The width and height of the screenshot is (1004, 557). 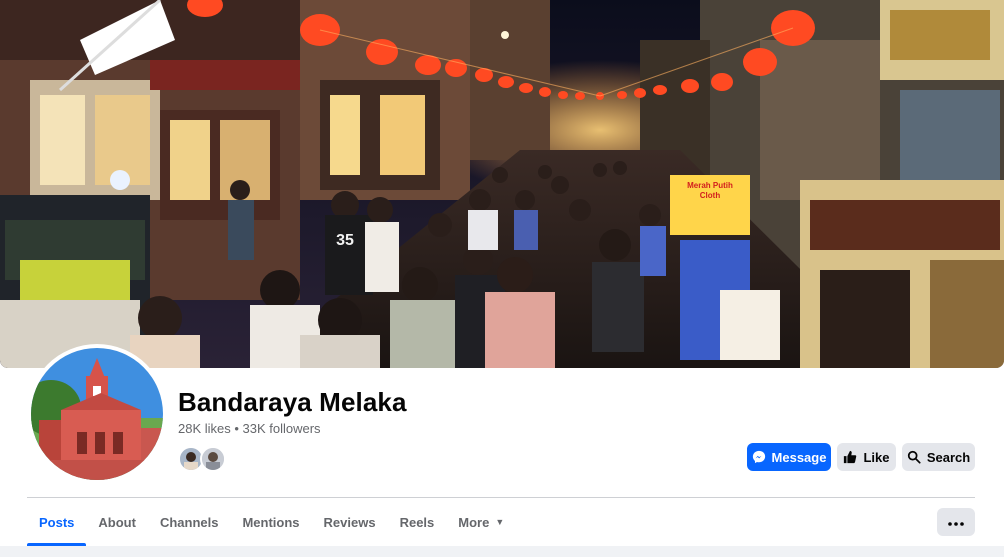 I want to click on tab-label: About, so click(x=117, y=522).